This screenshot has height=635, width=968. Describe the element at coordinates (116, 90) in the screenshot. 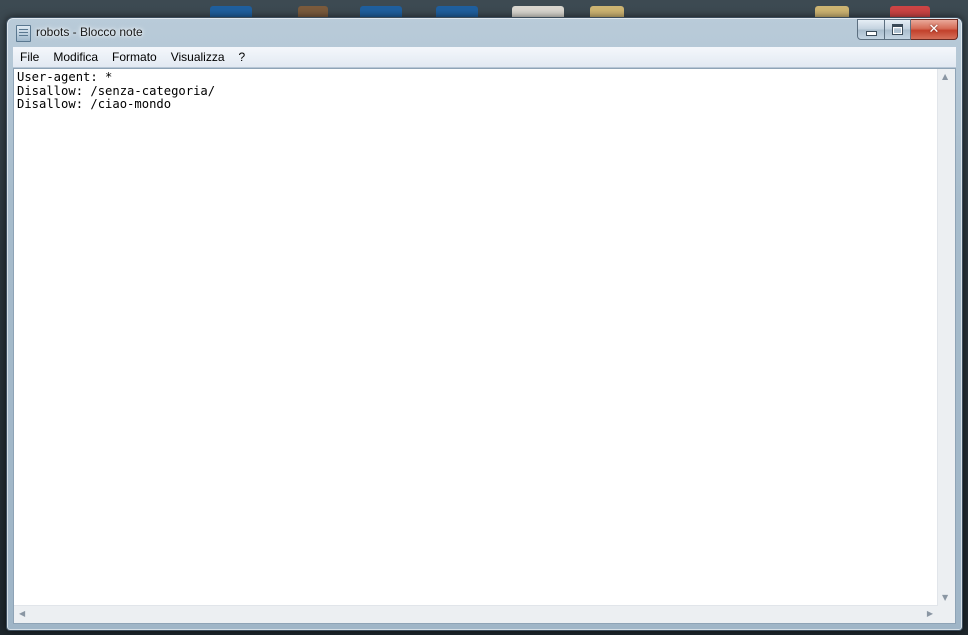

I see `text-line: Disallow: /senza-categoria/` at that location.